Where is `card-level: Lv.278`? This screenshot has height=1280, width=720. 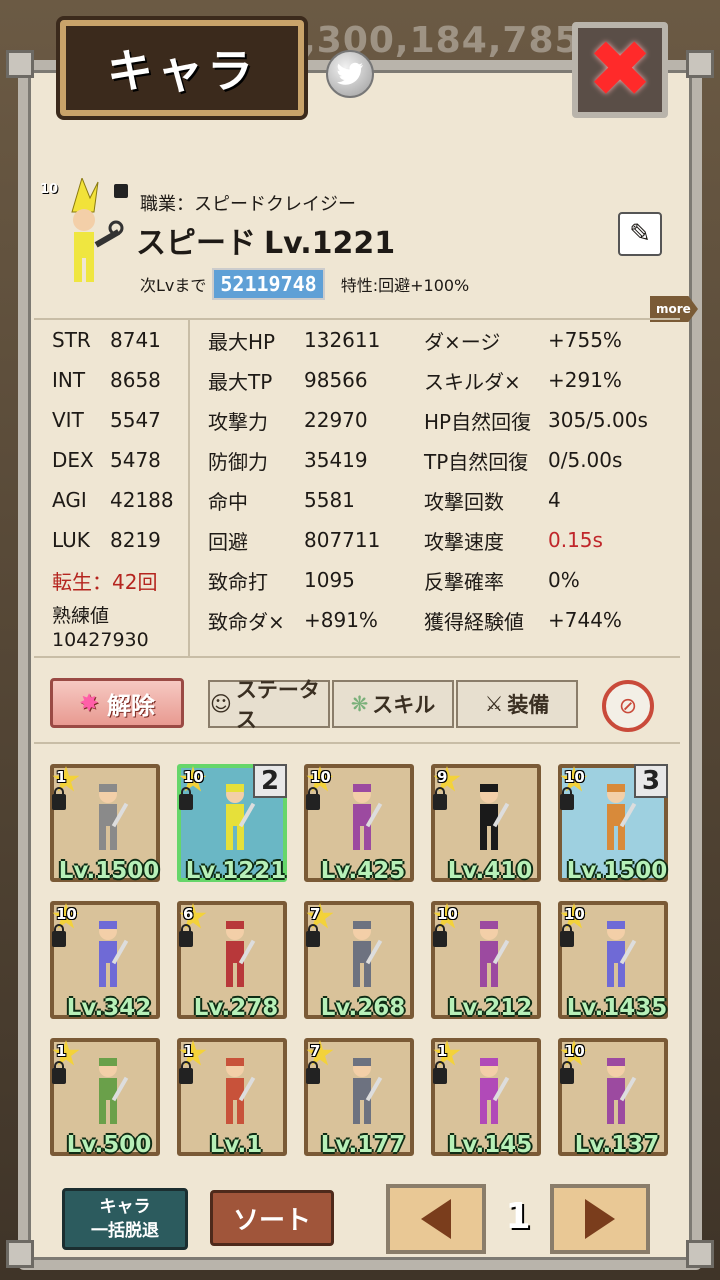
card-level: Lv.278 is located at coordinates (236, 1008).